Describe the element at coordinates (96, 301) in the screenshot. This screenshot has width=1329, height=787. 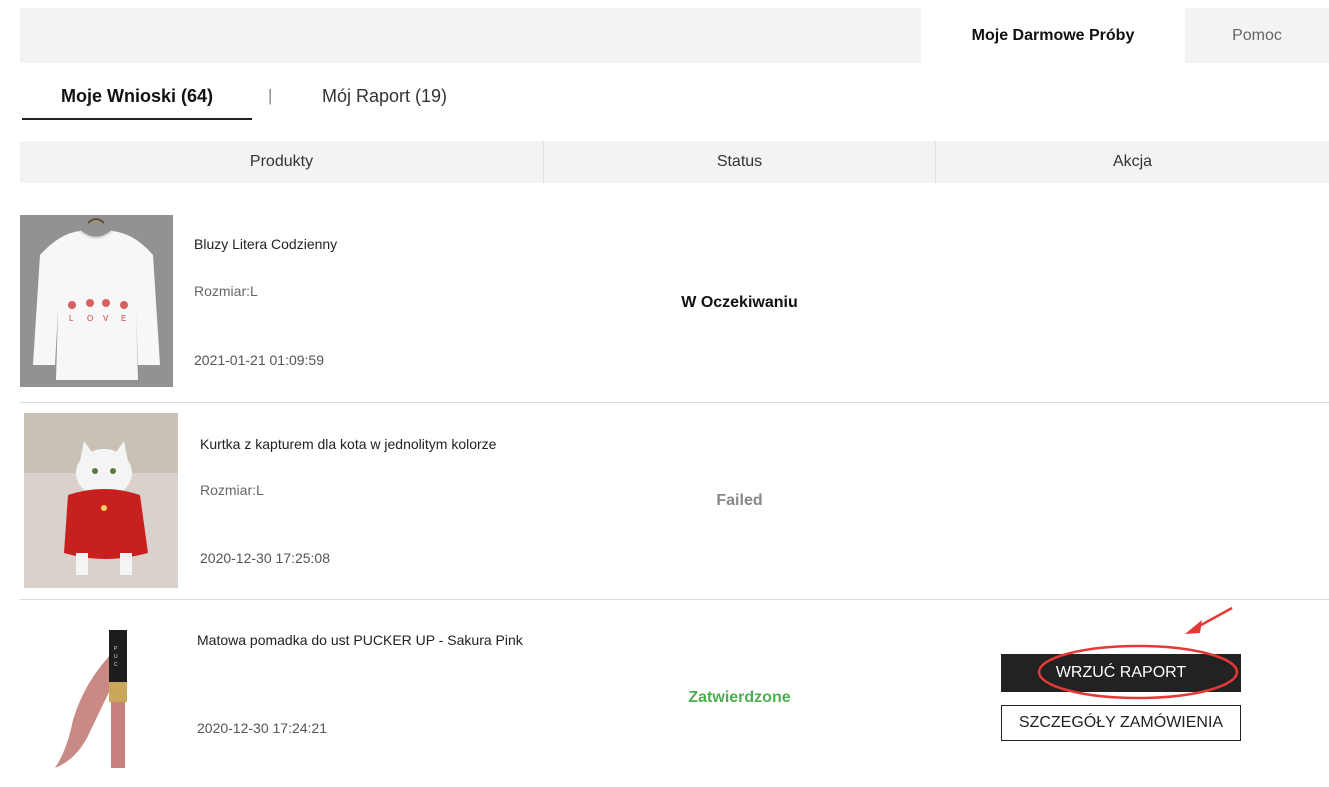
I see `product-image-sweatshirt: LOVE` at that location.